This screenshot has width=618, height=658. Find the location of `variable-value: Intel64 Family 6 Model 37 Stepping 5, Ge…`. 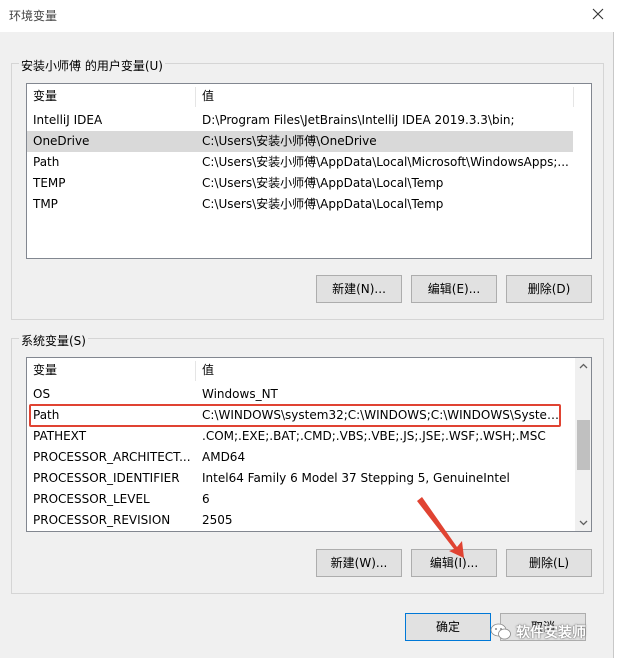

variable-value: Intel64 Family 6 Model 37 Stepping 5, Ge… is located at coordinates (356, 478).